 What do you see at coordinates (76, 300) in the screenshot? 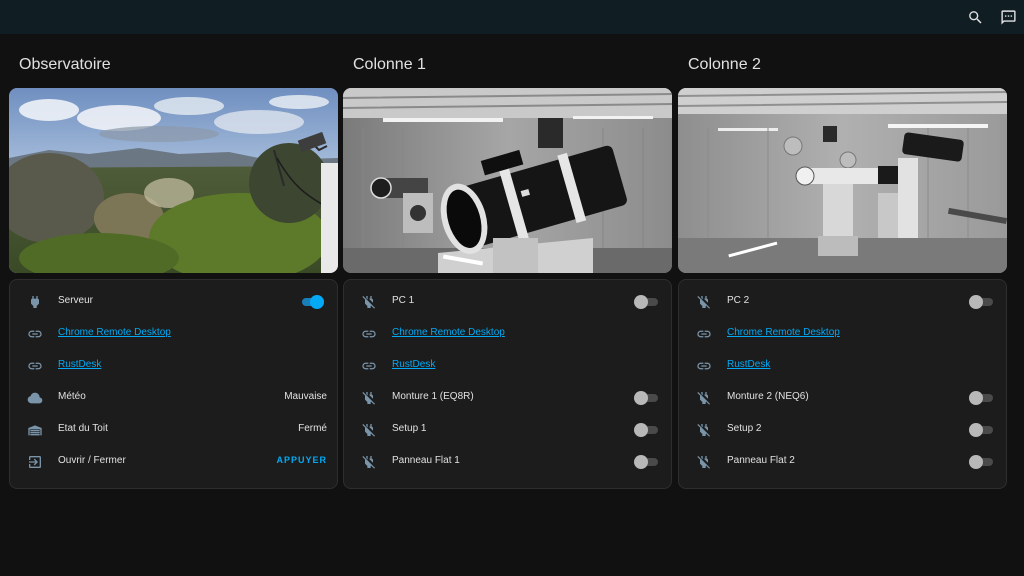
I see `row-label: Serveur` at bounding box center [76, 300].